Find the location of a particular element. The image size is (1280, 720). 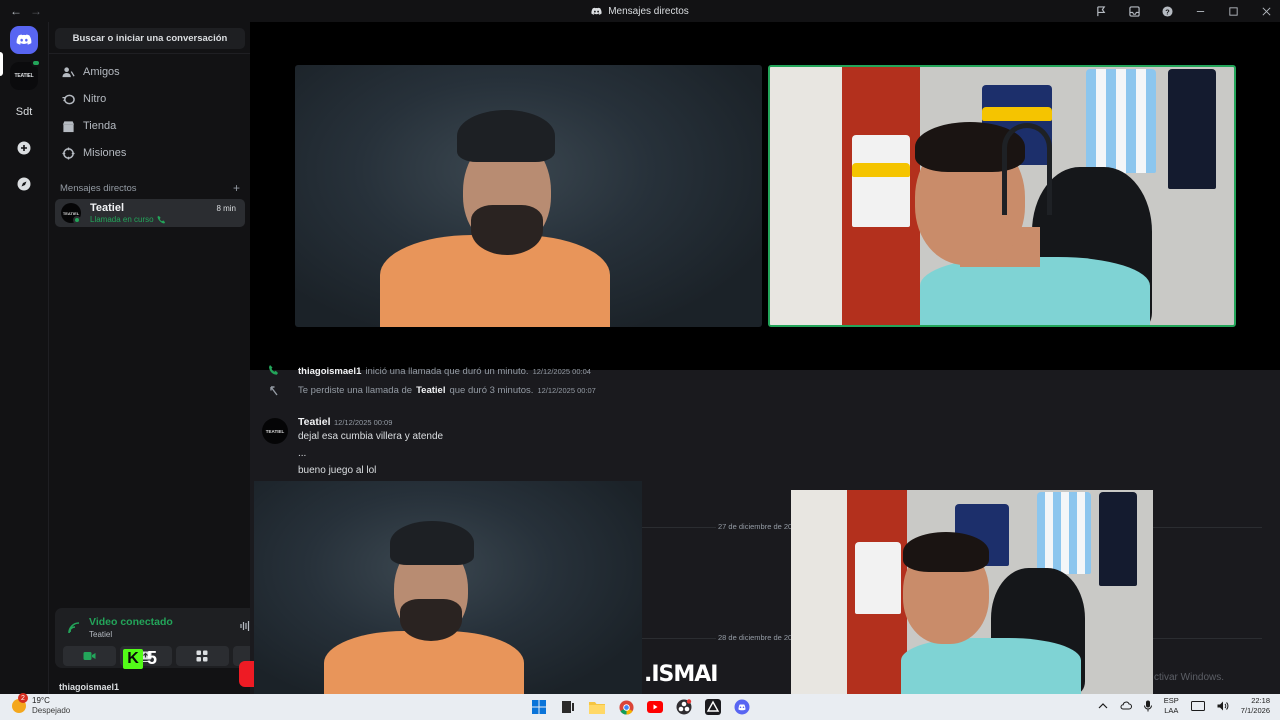

headphones is located at coordinates (1027, 169).